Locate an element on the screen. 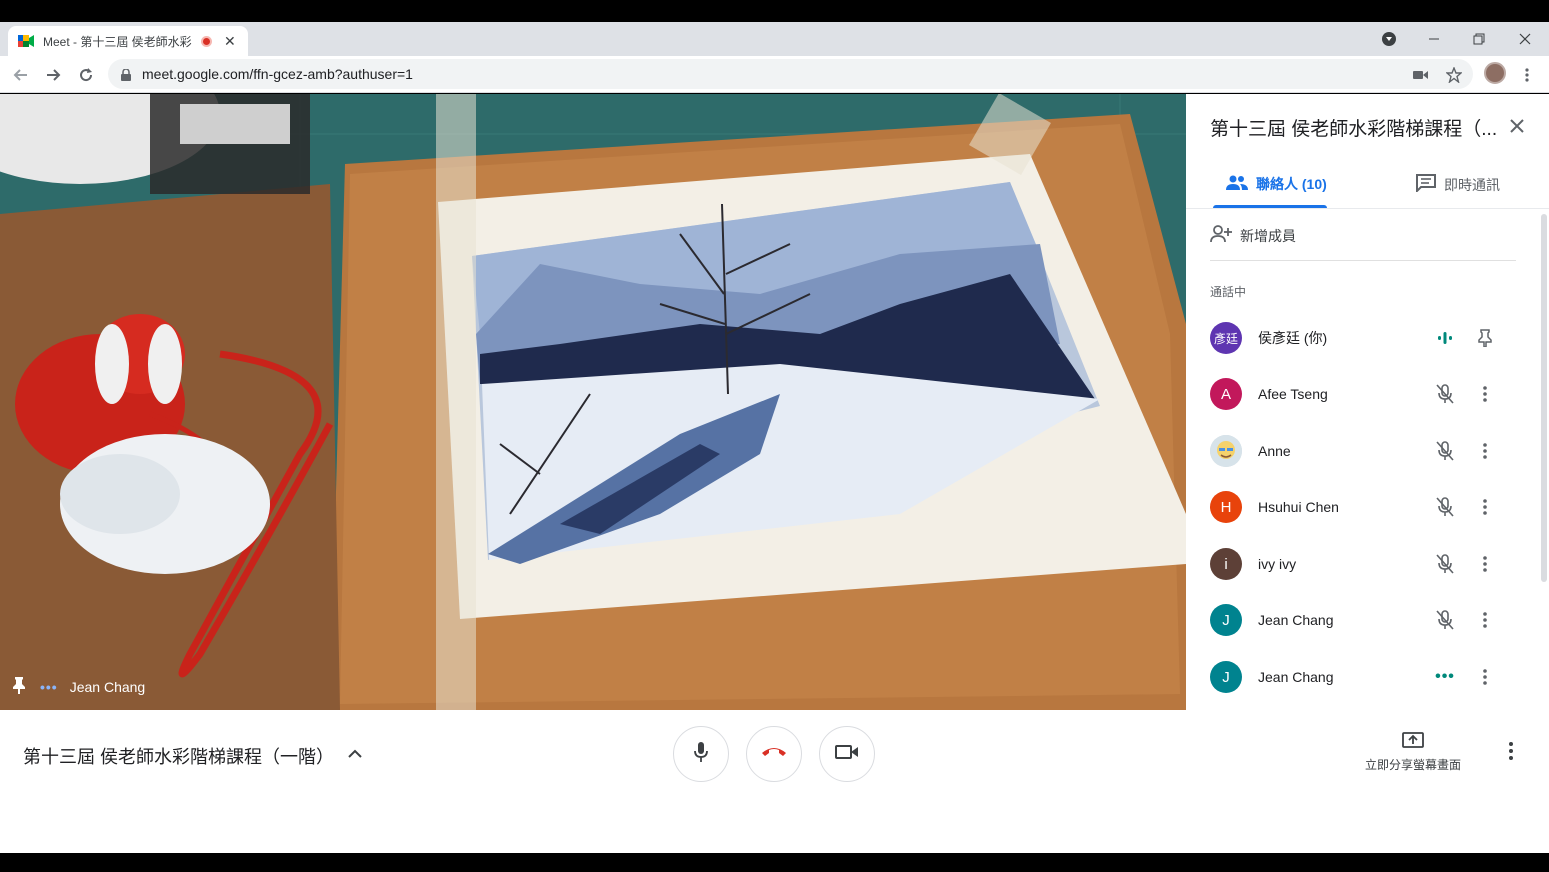  speaker-audio-dots-icon: ••• is located at coordinates (49, 686).